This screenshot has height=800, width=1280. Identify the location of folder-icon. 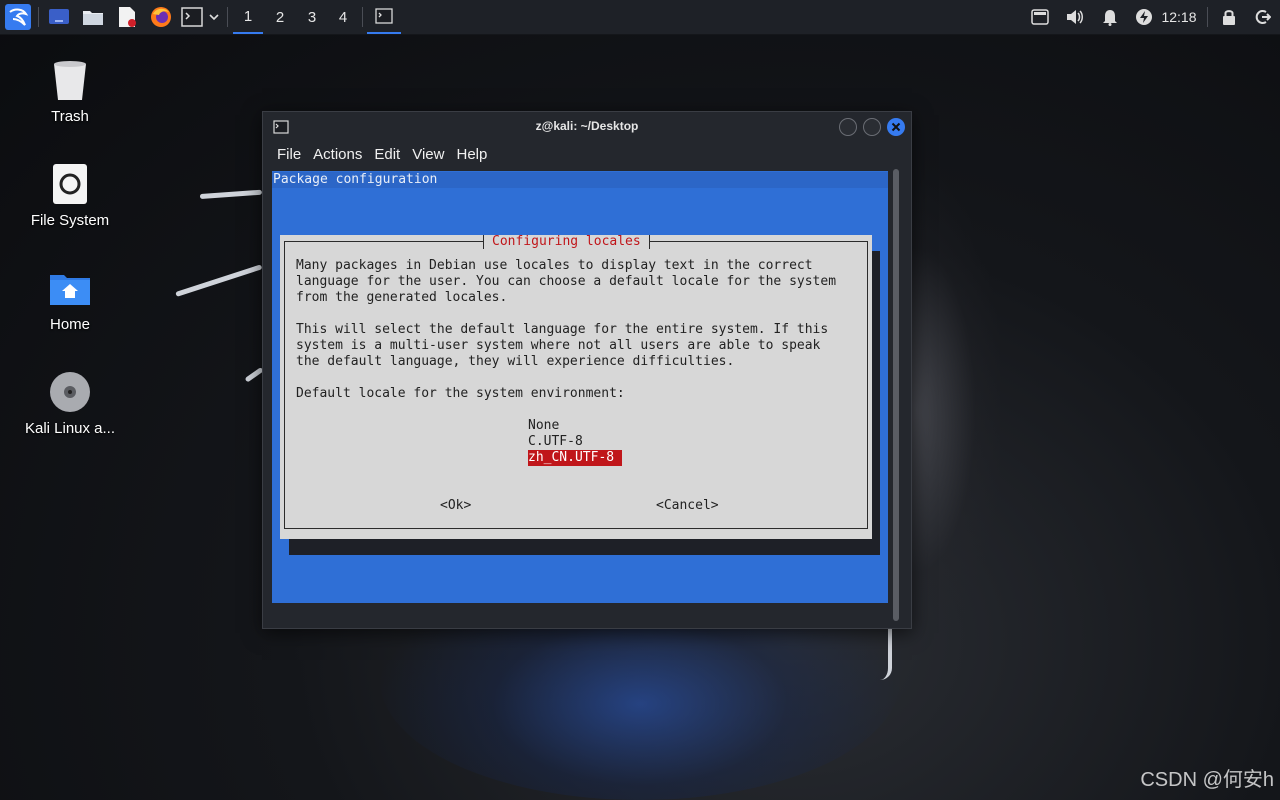
(93, 18).